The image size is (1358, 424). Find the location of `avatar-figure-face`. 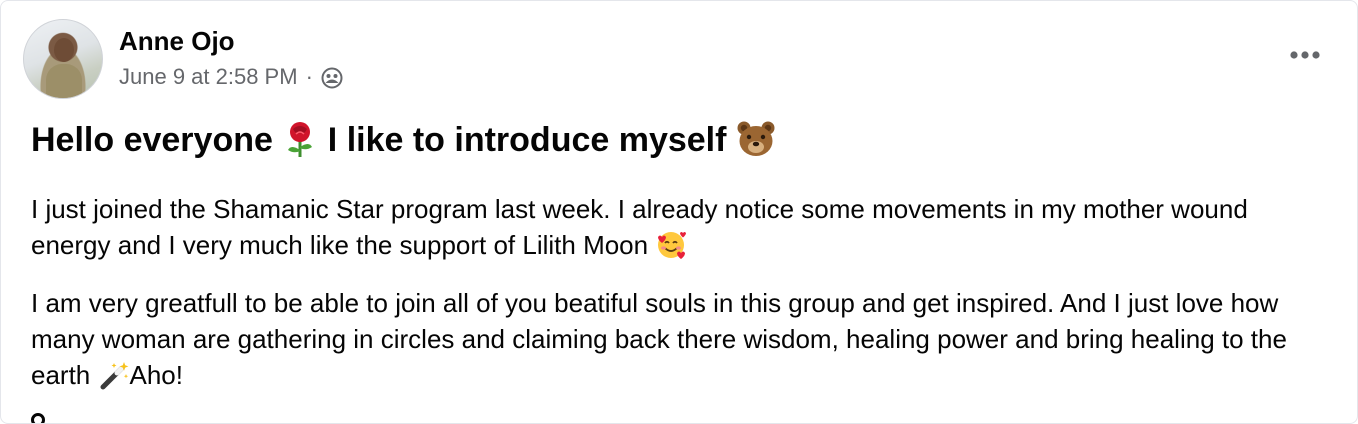

avatar-figure-face is located at coordinates (64, 50).